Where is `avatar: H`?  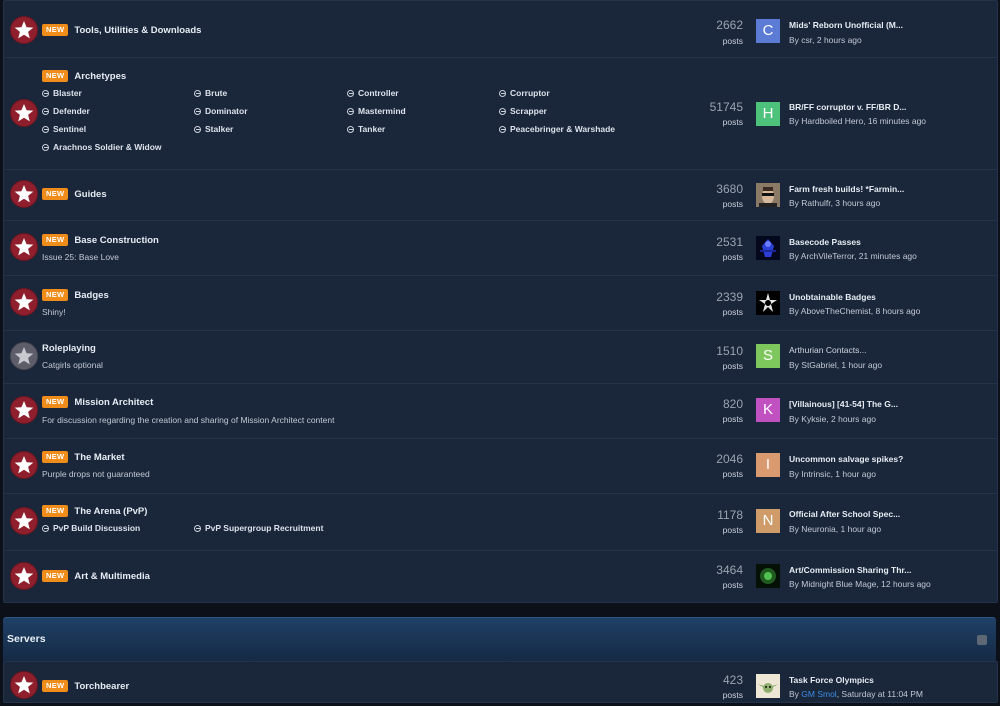
avatar: H is located at coordinates (768, 114).